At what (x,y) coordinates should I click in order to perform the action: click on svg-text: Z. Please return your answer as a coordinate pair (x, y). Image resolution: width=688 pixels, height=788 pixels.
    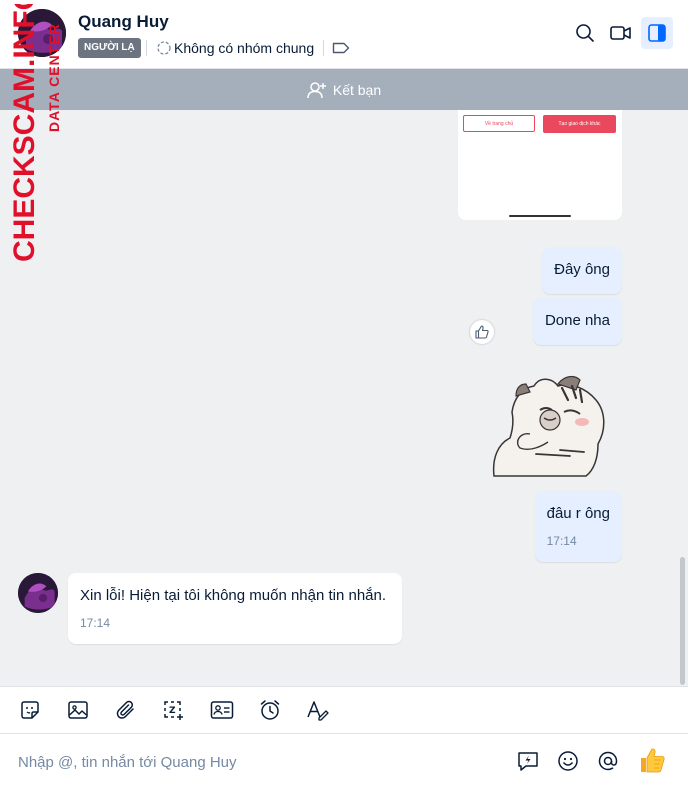
    Looking at the image, I should click on (172, 711).